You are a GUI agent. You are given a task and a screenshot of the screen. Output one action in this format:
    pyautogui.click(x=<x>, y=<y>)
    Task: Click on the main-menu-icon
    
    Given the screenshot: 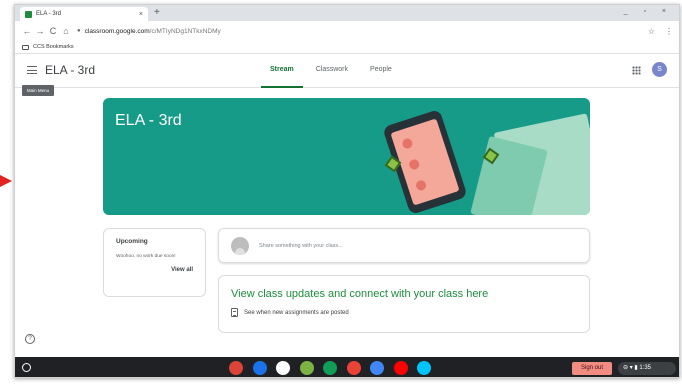 What is the action you would take?
    pyautogui.click(x=32, y=70)
    